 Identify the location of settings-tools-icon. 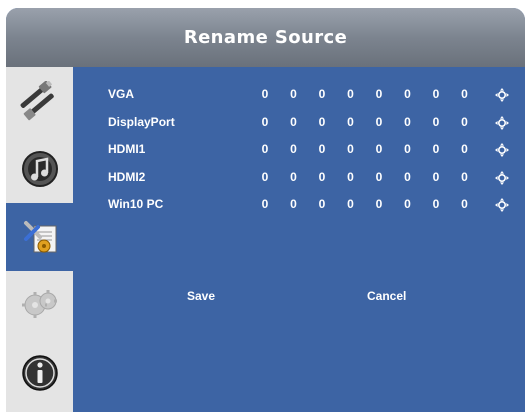
(39, 237).